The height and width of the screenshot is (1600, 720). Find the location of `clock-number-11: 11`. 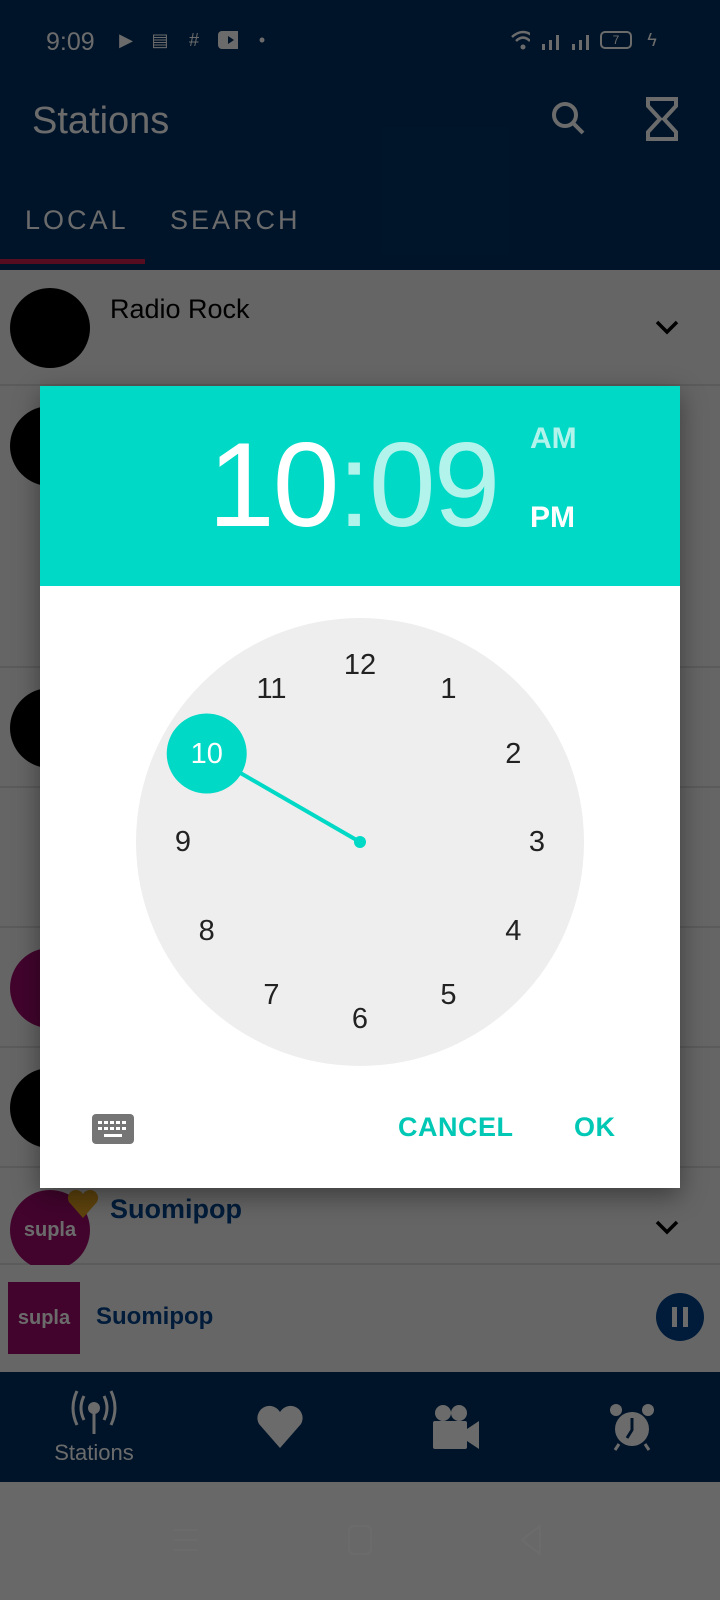

clock-number-11: 11 is located at coordinates (272, 689).